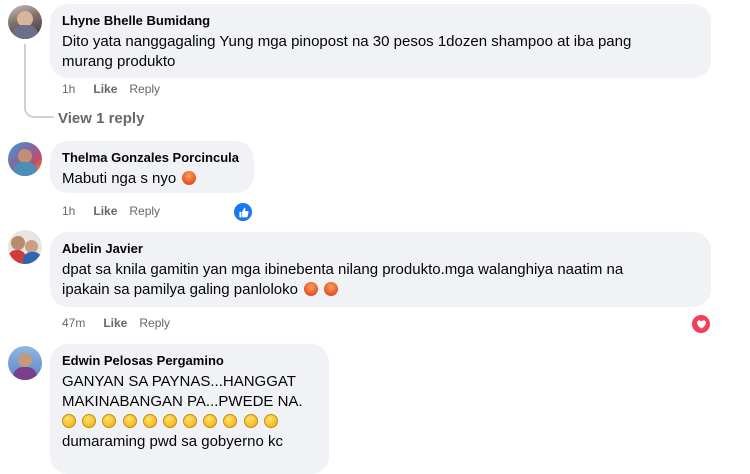 The height and width of the screenshot is (474, 750). I want to click on comment-text: dumaraming pwd sa gobyerno kc, so click(172, 441).